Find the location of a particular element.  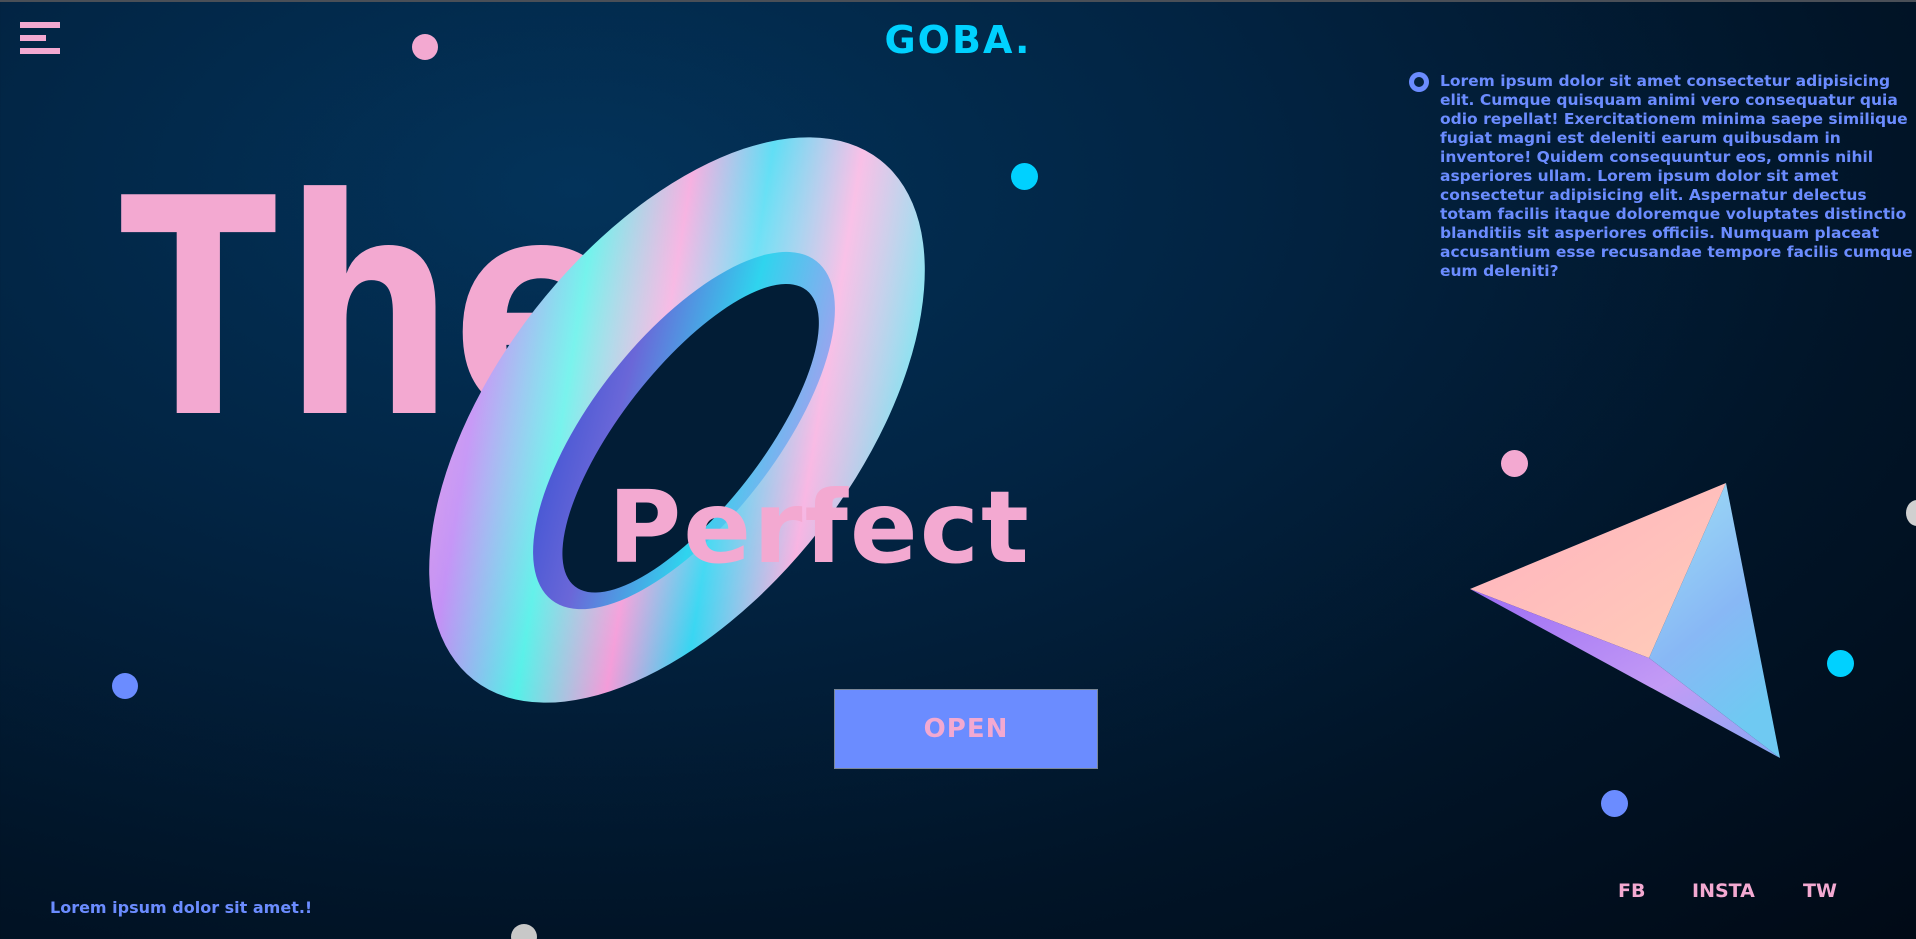

open-button: OPEN is located at coordinates (966, 729).